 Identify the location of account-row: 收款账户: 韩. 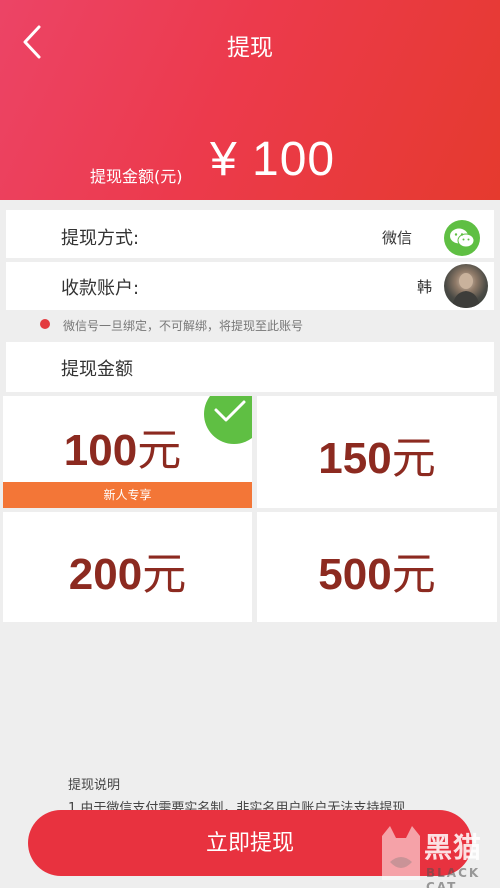
(250, 286).